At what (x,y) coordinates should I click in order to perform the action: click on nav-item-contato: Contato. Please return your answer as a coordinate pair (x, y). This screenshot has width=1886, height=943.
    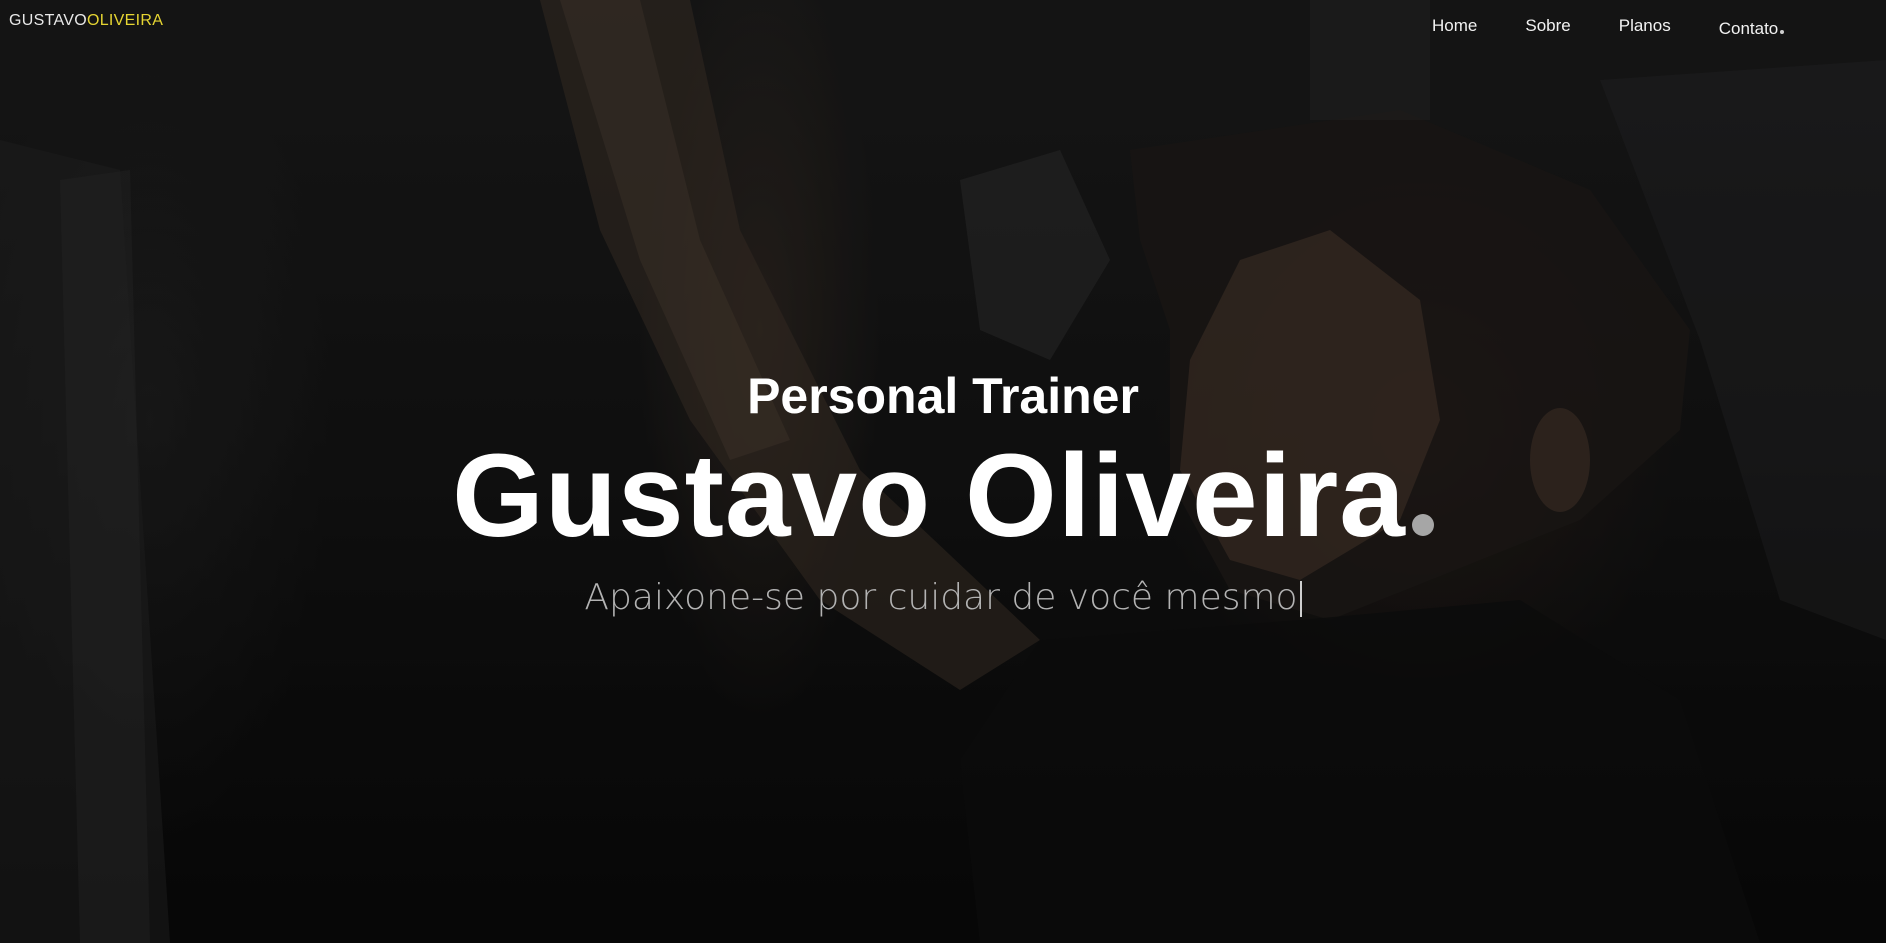
    Looking at the image, I should click on (1752, 29).